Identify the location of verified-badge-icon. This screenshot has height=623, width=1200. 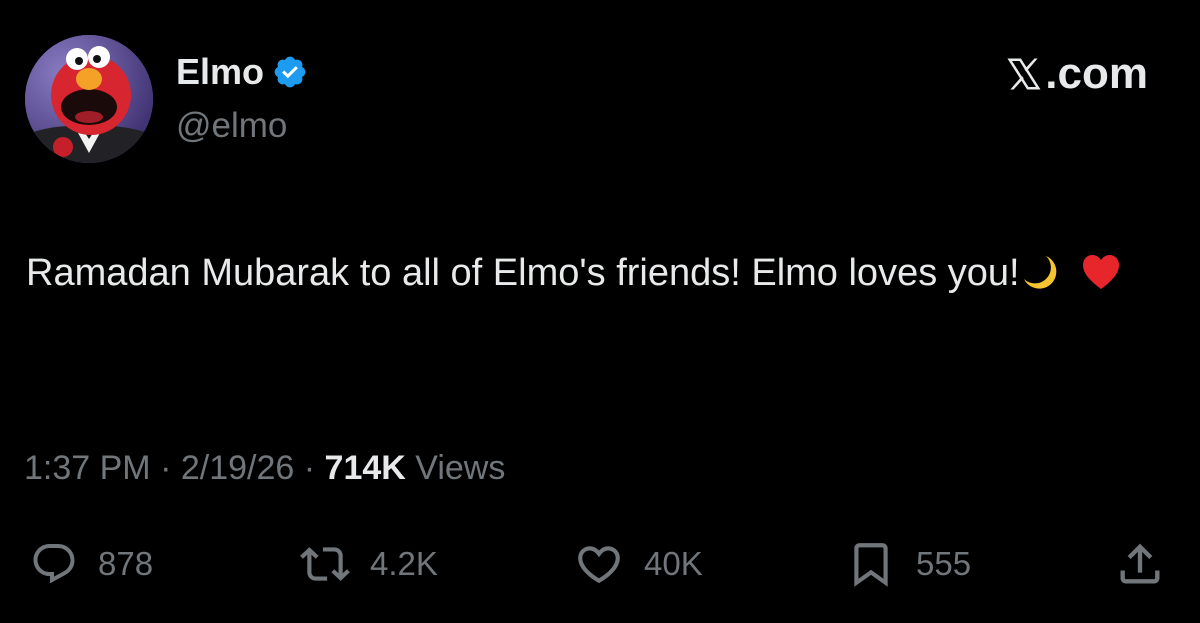
(290, 72).